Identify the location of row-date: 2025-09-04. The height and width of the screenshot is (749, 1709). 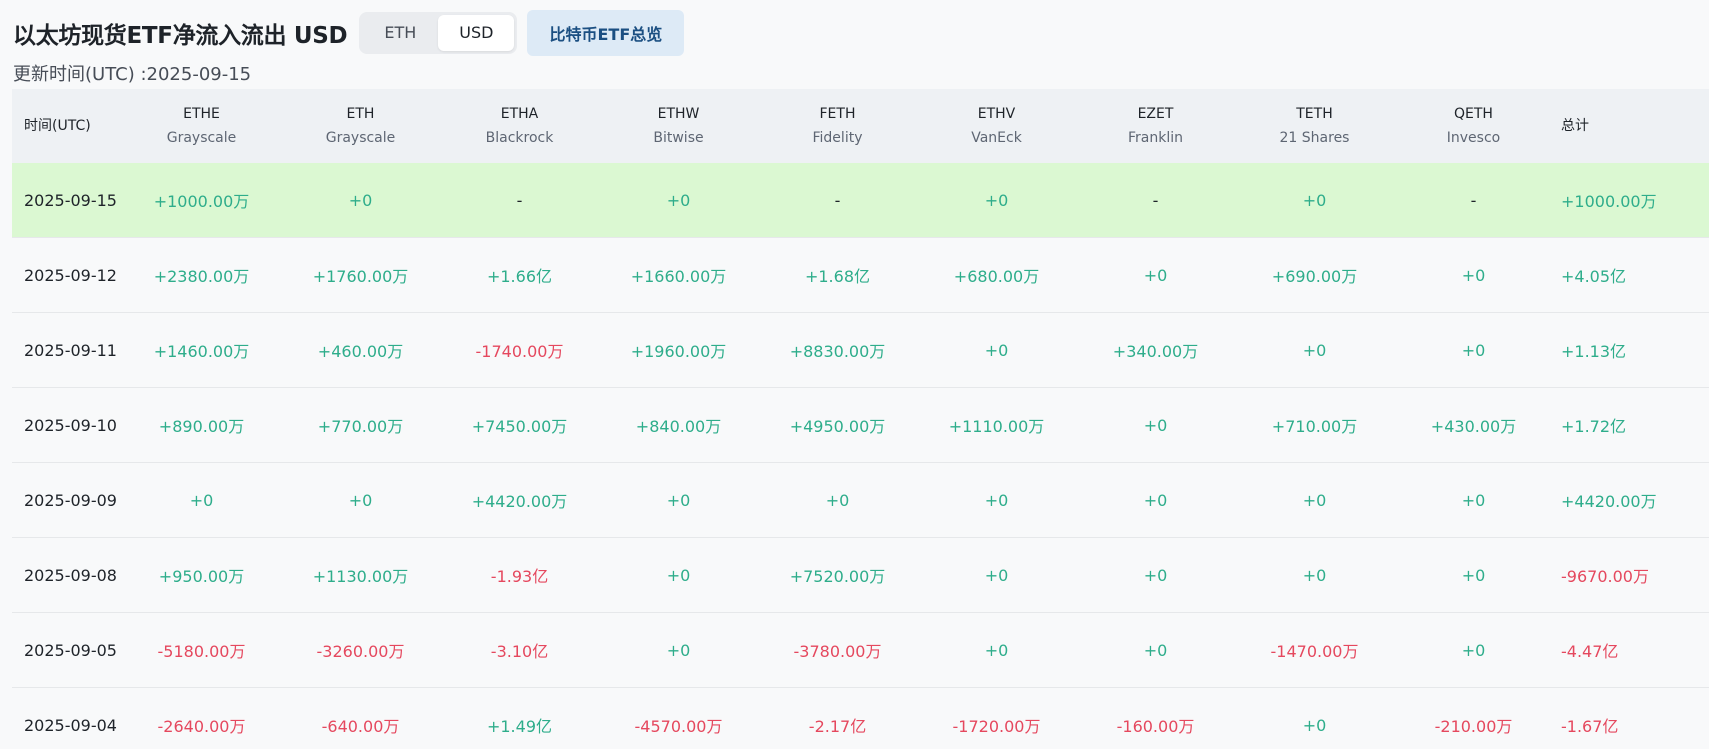
(70, 725).